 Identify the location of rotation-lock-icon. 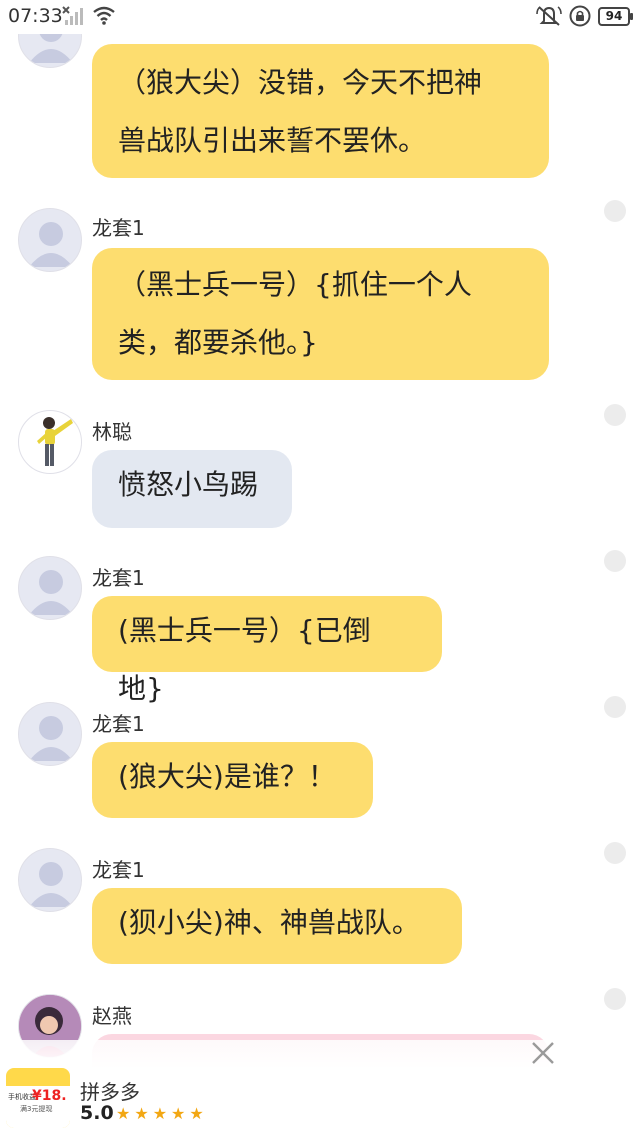
(580, 16).